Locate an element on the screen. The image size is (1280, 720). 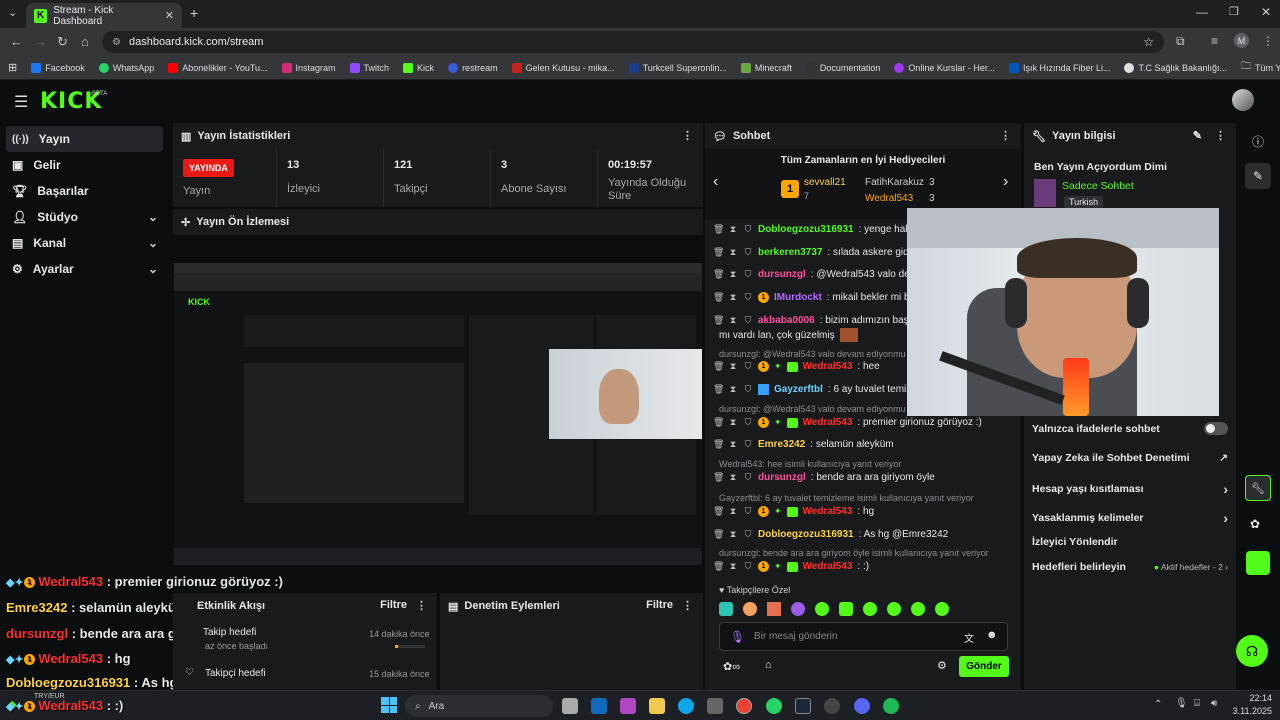
copilot-icon is located at coordinates (628, 706).